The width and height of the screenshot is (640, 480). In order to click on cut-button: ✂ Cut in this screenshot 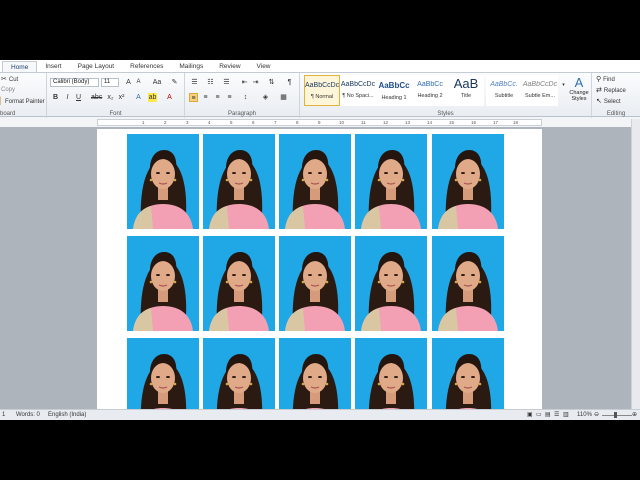, I will do `click(9, 79)`.